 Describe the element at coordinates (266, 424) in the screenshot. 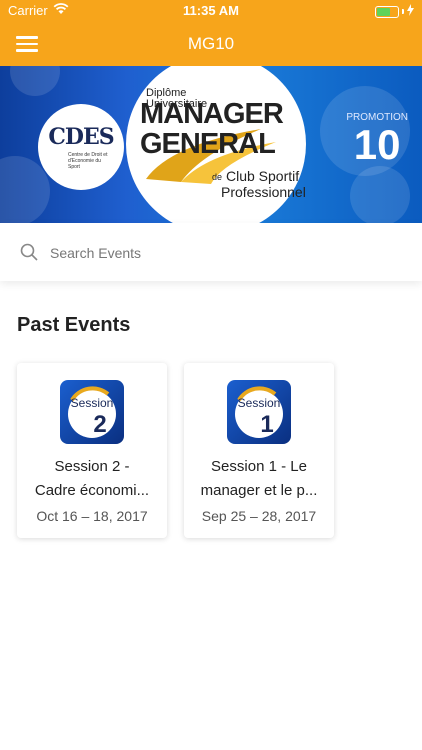

I see `svg-text: 1` at that location.